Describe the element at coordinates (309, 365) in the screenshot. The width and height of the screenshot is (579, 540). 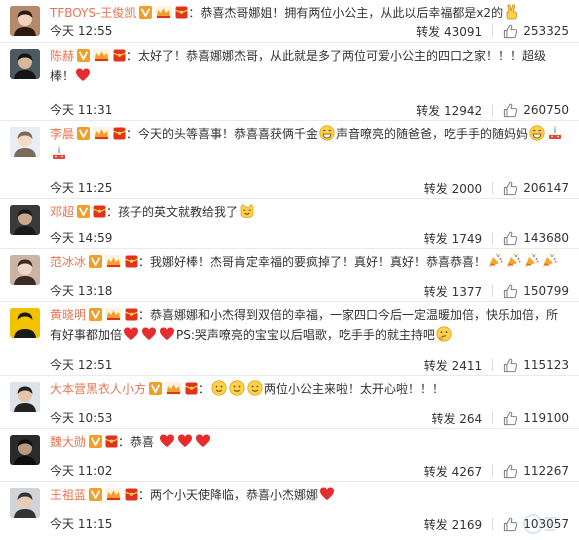
I see `comment-meta: 今天 12:51 转发 2411 115123` at that location.